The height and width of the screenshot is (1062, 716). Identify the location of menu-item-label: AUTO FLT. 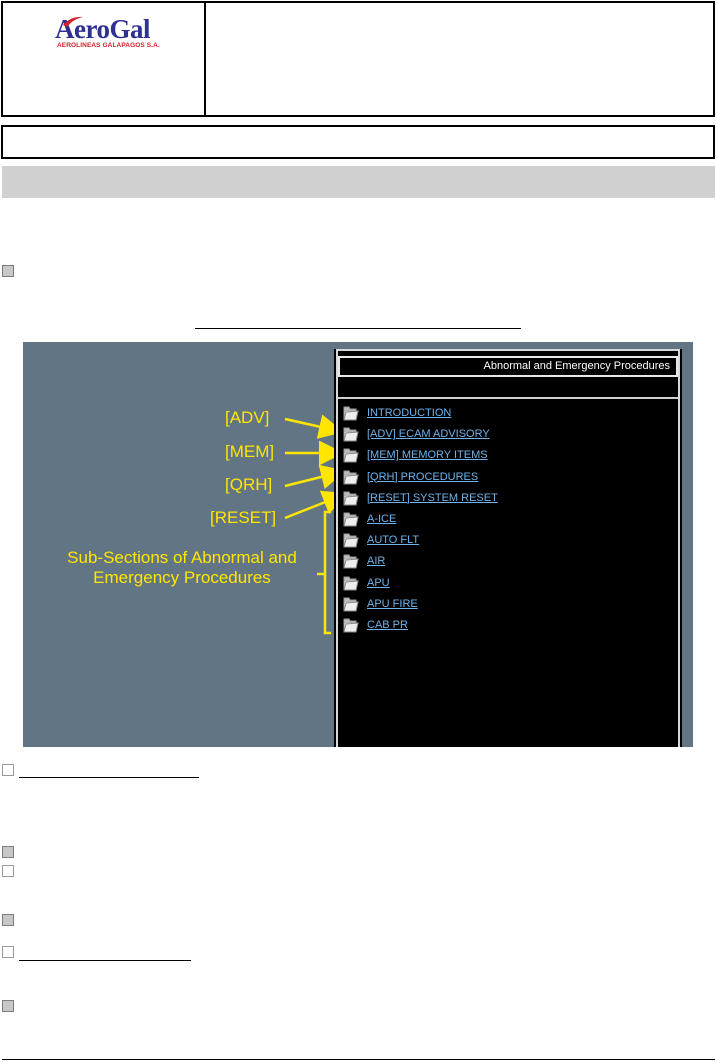
(393, 540).